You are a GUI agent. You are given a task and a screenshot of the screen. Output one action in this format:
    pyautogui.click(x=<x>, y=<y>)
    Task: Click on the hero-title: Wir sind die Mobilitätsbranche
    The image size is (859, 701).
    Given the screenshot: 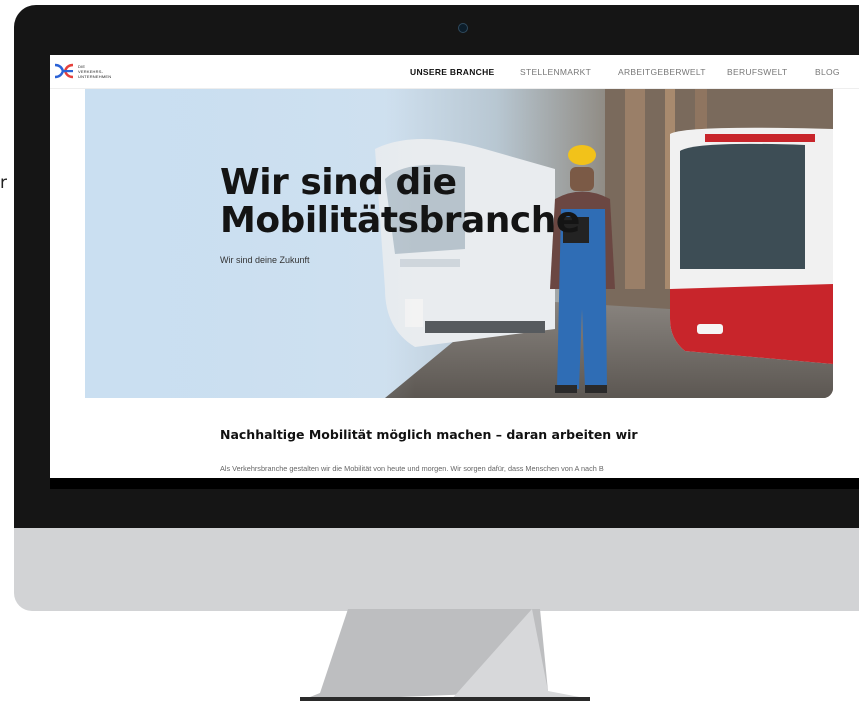 What is the action you would take?
    pyautogui.click(x=400, y=202)
    